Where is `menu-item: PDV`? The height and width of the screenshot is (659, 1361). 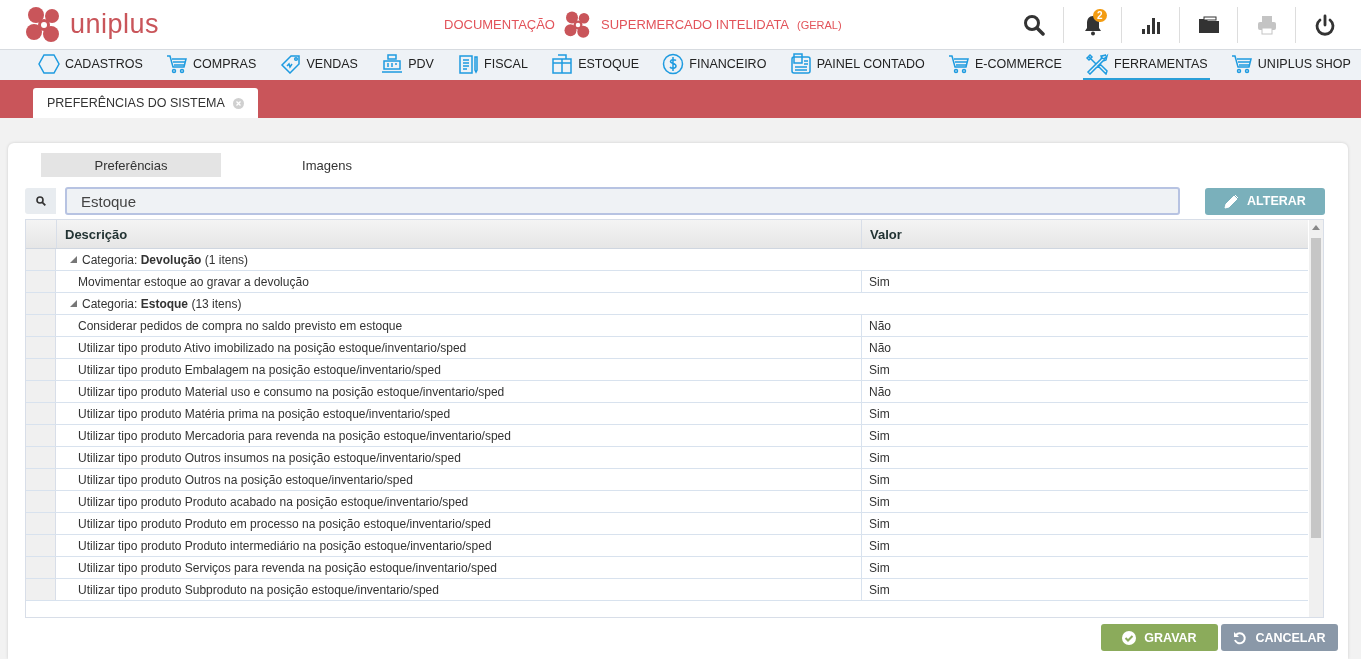 menu-item: PDV is located at coordinates (407, 65).